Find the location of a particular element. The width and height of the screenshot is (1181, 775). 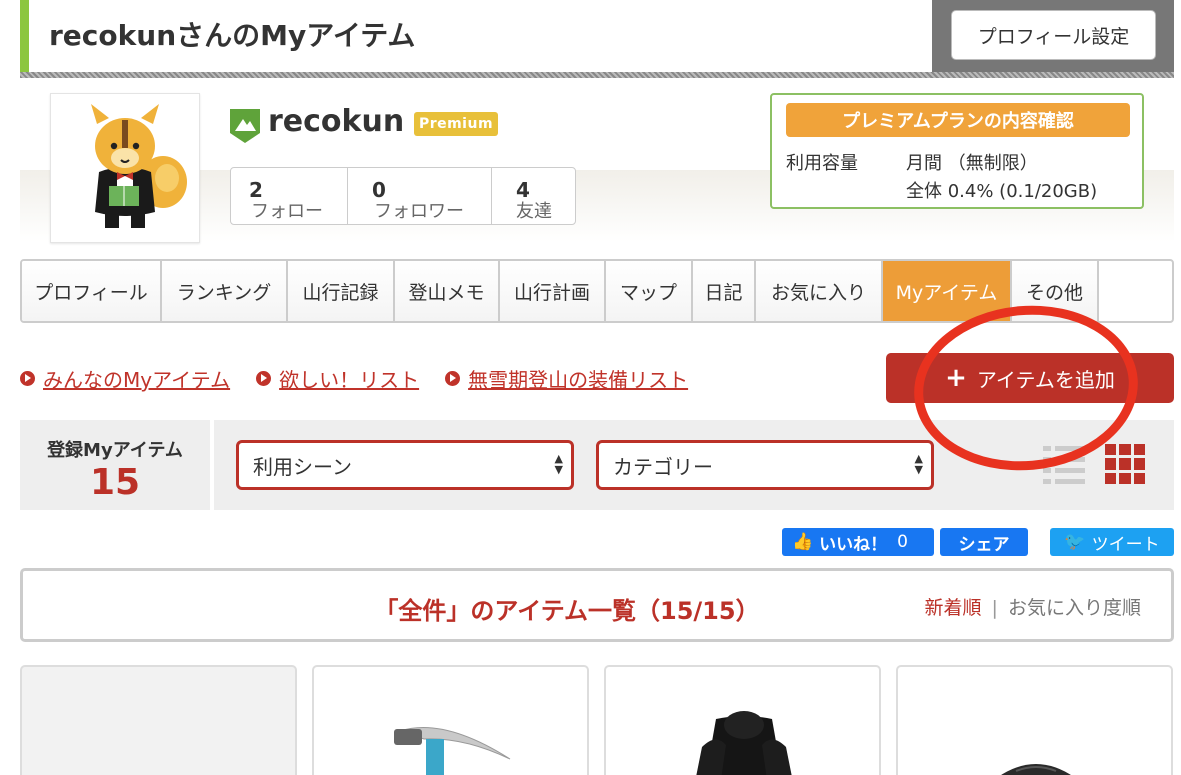

link-label: 欲しい！リスト is located at coordinates (349, 378).